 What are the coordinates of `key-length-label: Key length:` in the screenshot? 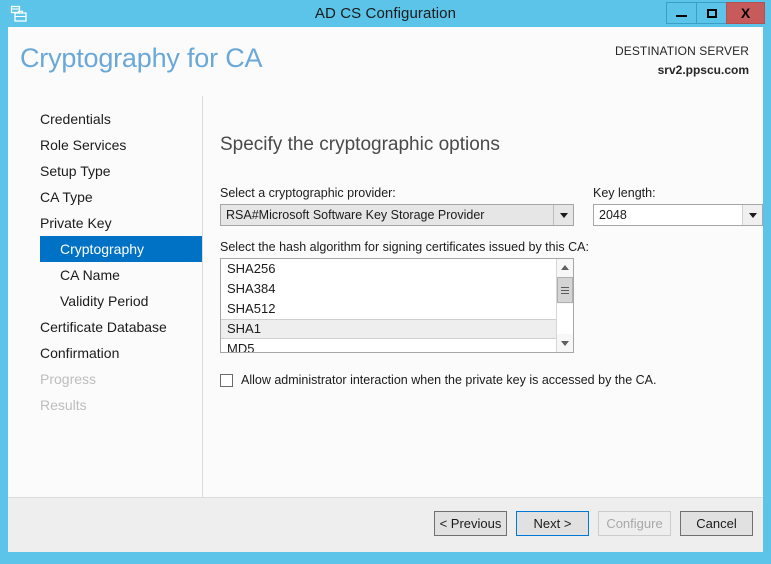 It's located at (624, 193).